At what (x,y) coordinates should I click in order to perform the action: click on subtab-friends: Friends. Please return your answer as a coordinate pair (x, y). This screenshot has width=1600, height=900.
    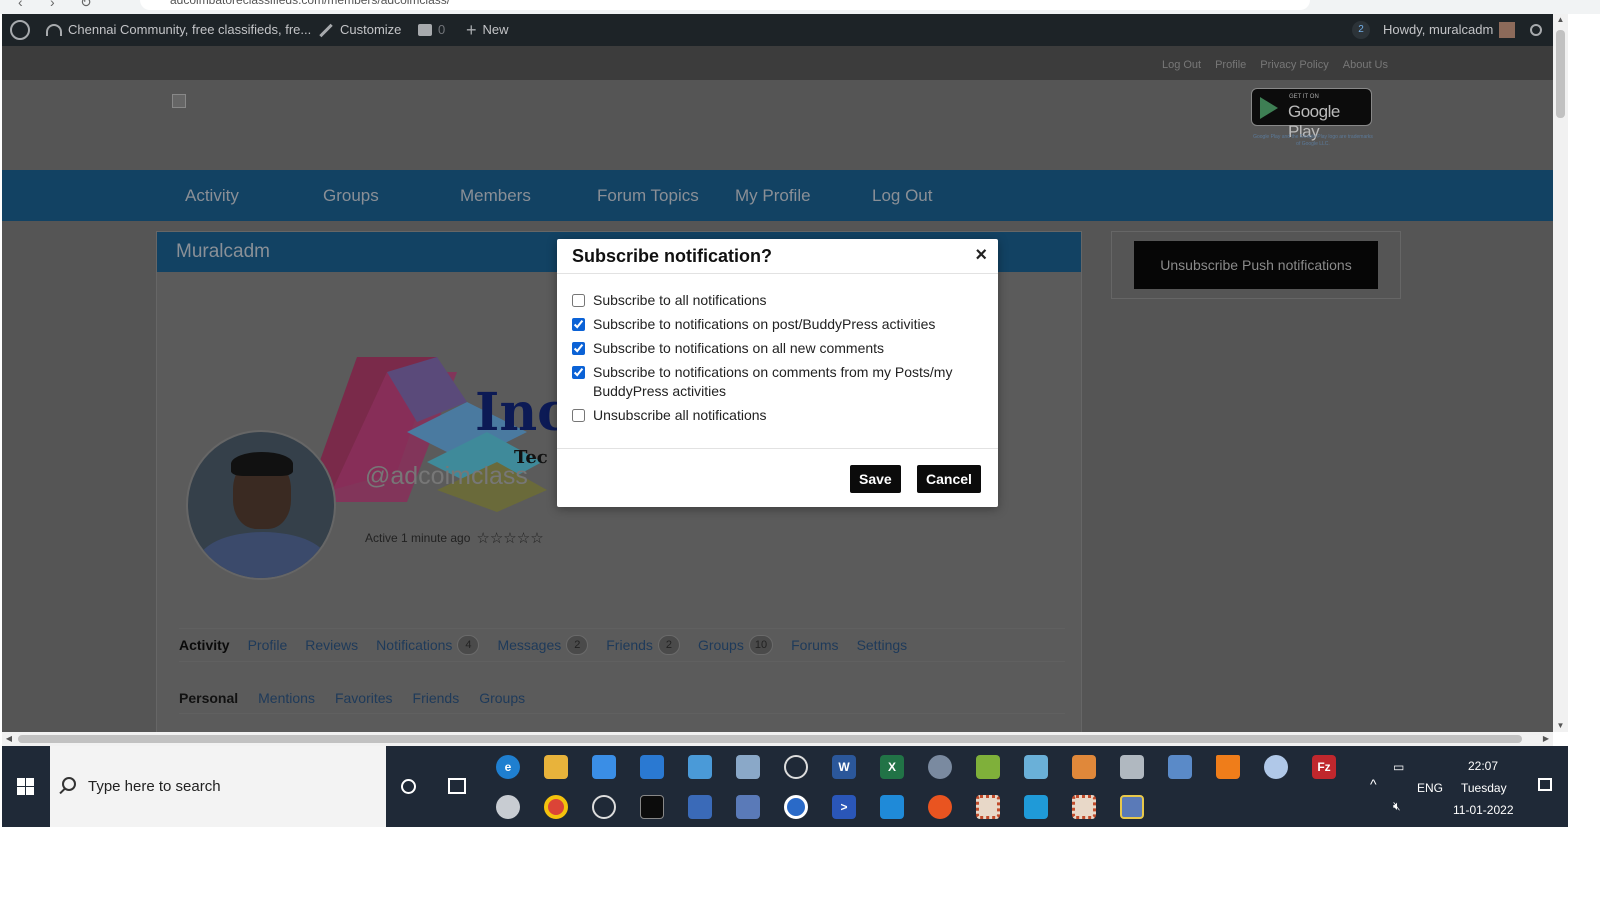
    Looking at the image, I should click on (436, 698).